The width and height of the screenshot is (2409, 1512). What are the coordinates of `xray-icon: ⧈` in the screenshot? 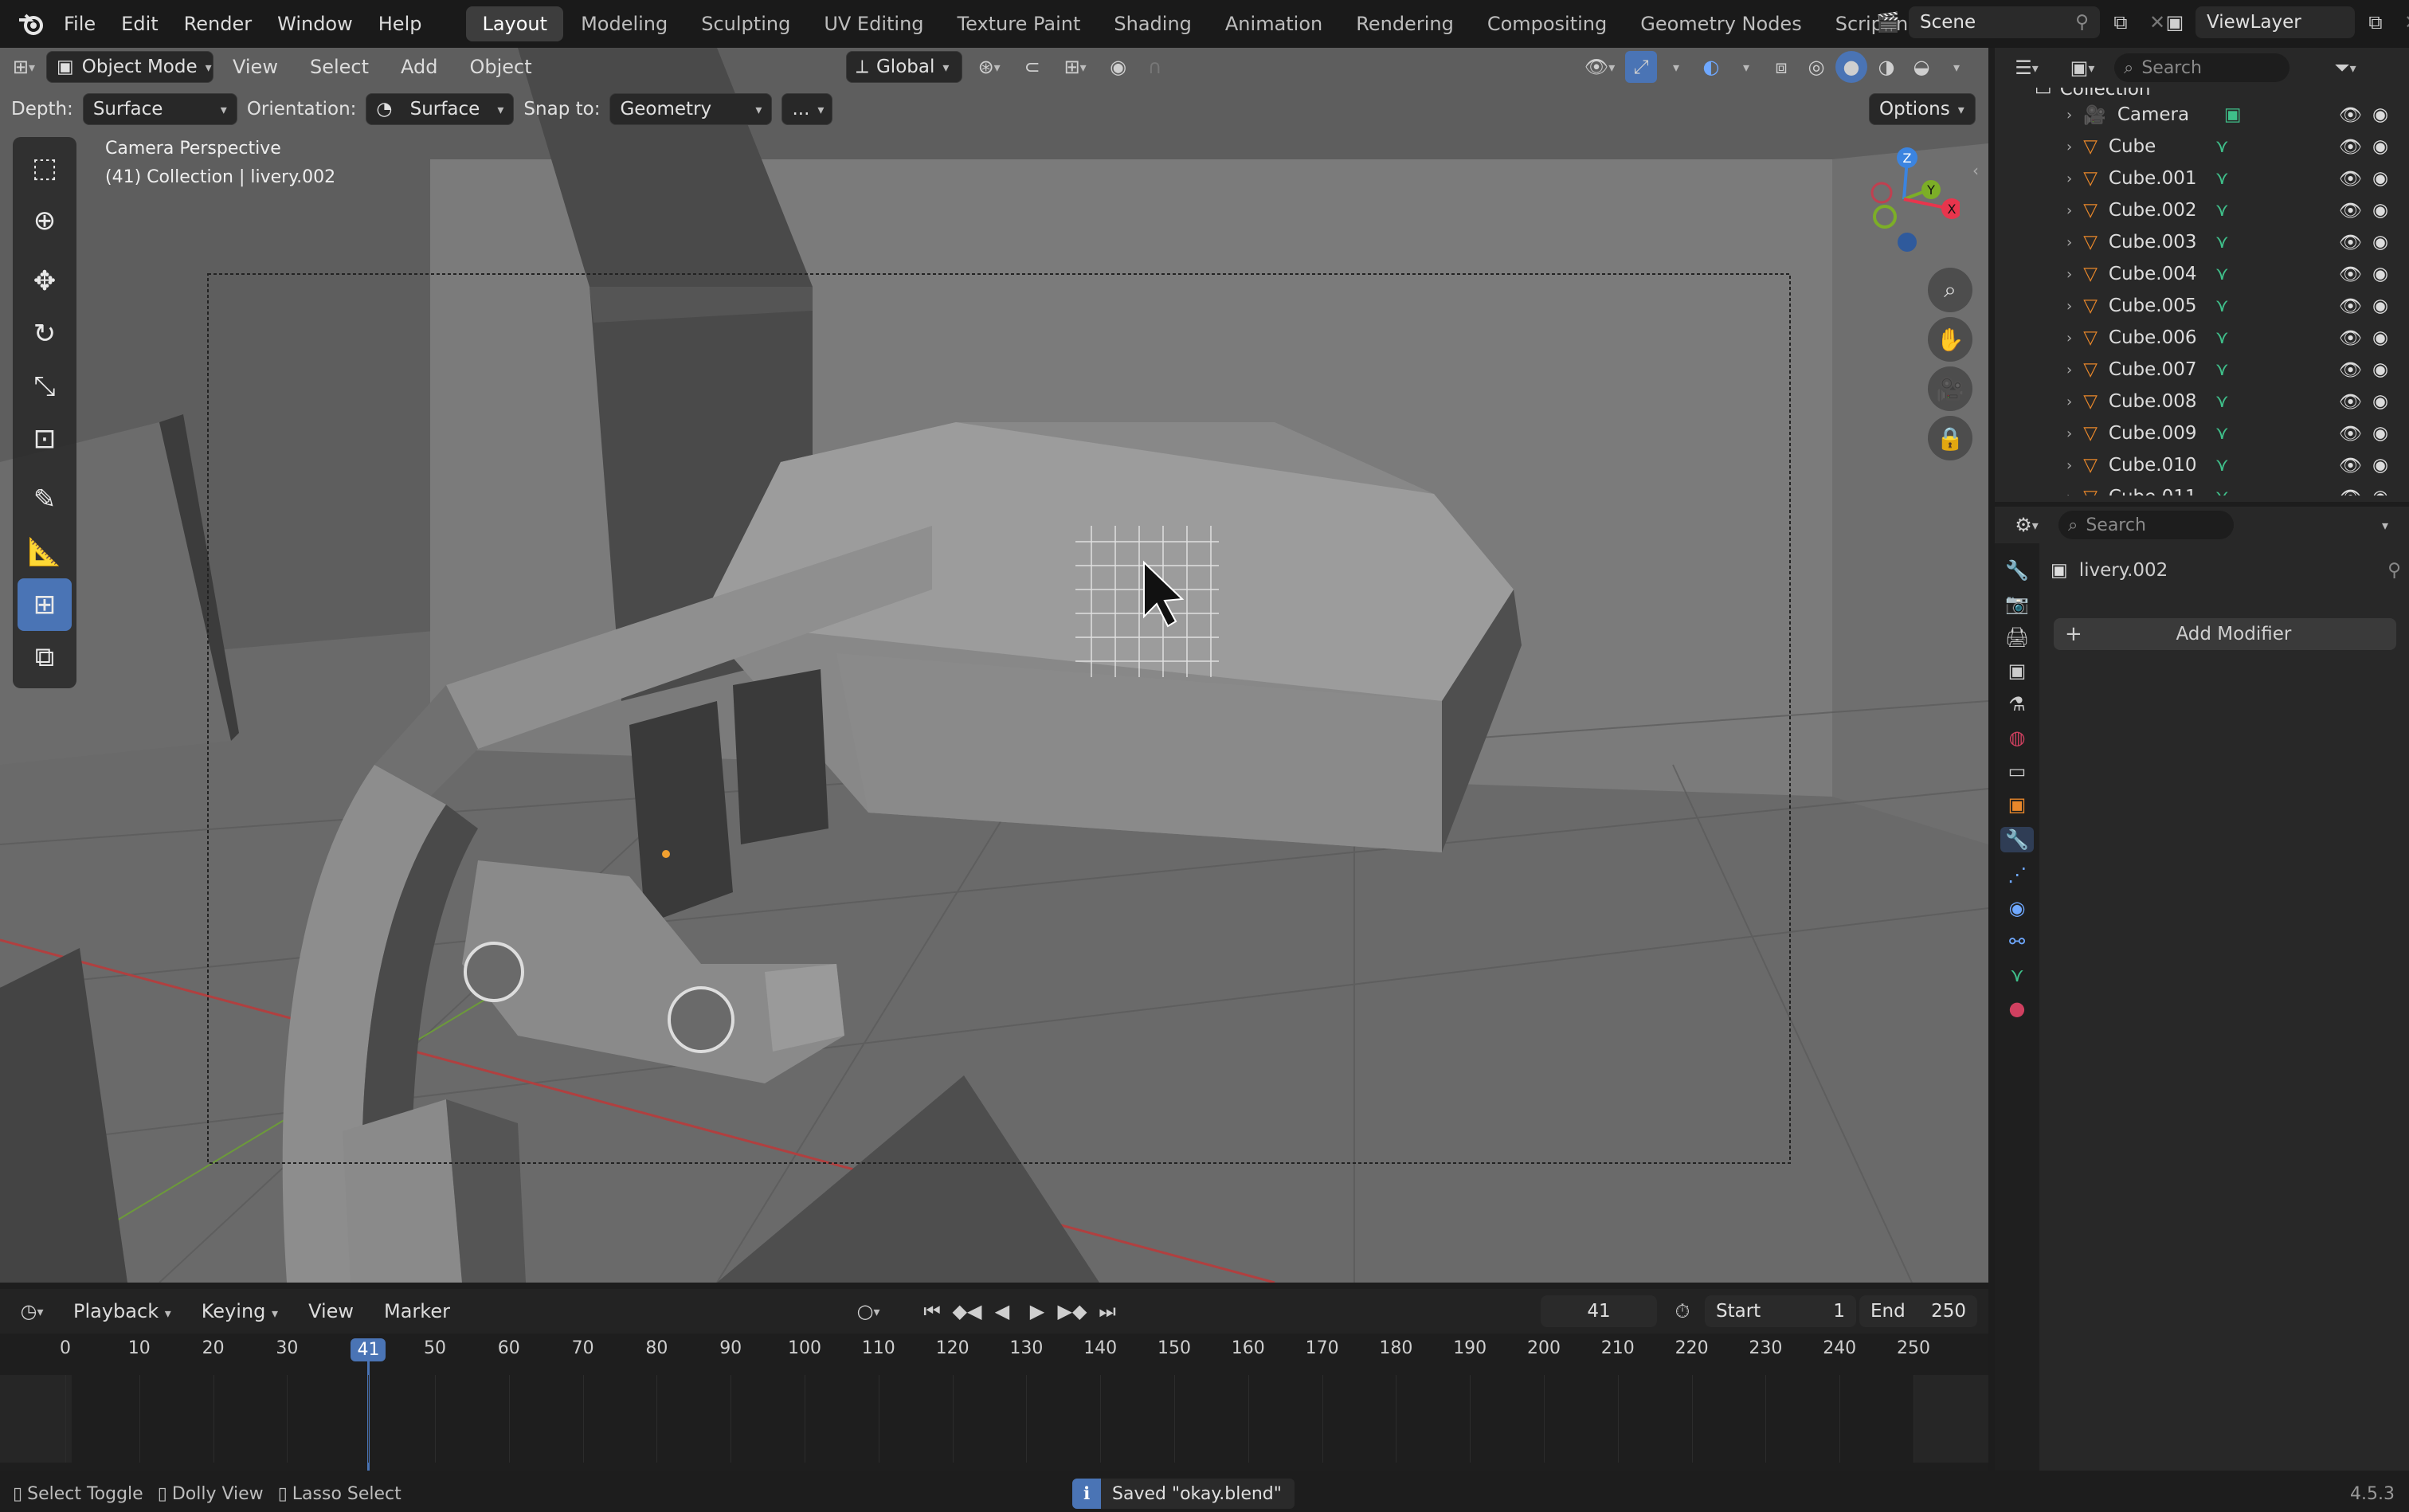 It's located at (1781, 67).